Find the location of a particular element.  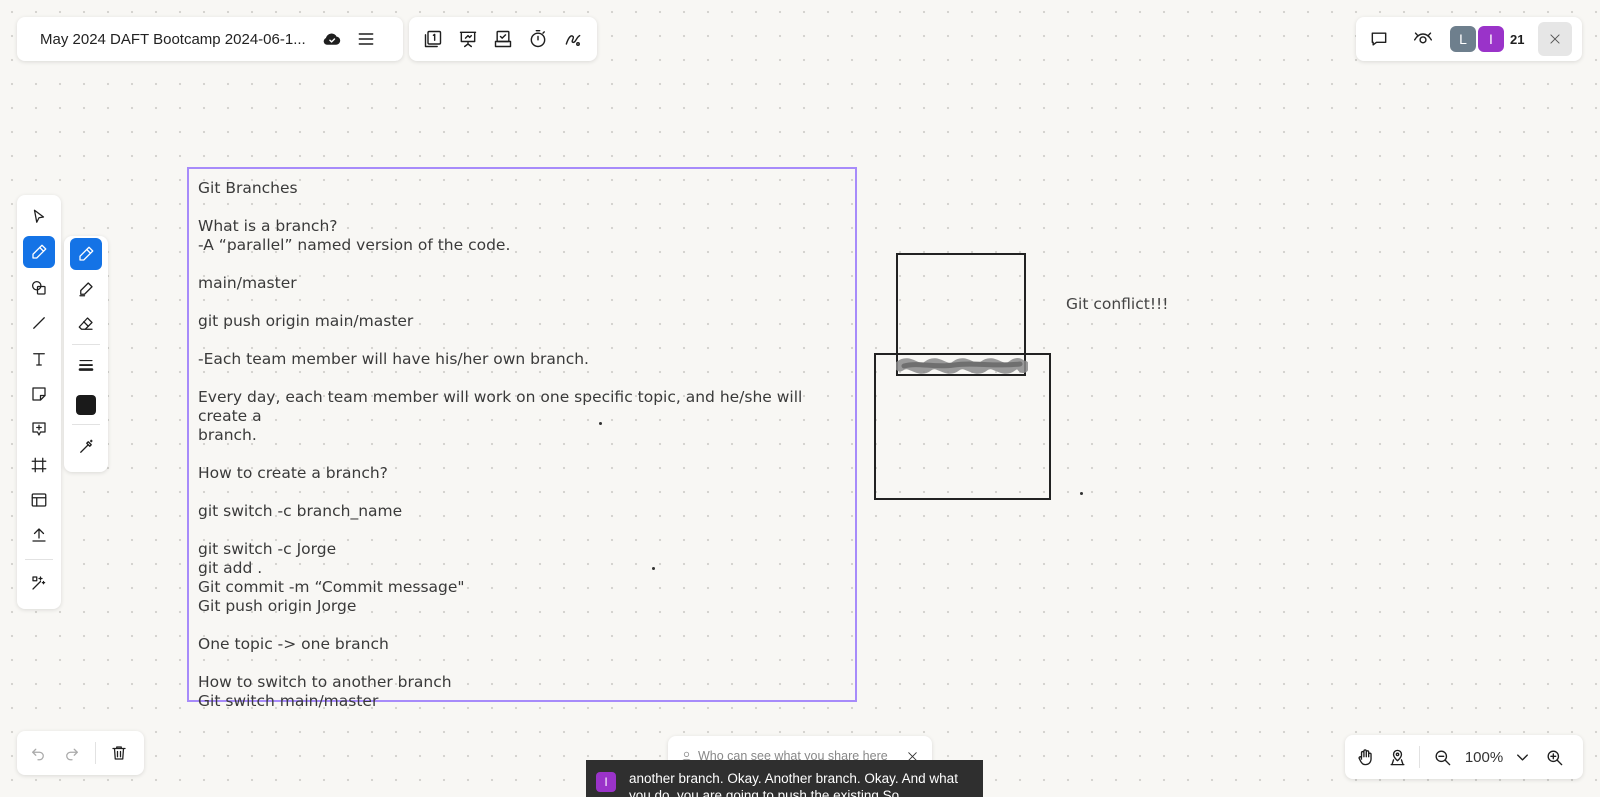

note-line: Git switch main/master is located at coordinates (288, 701).